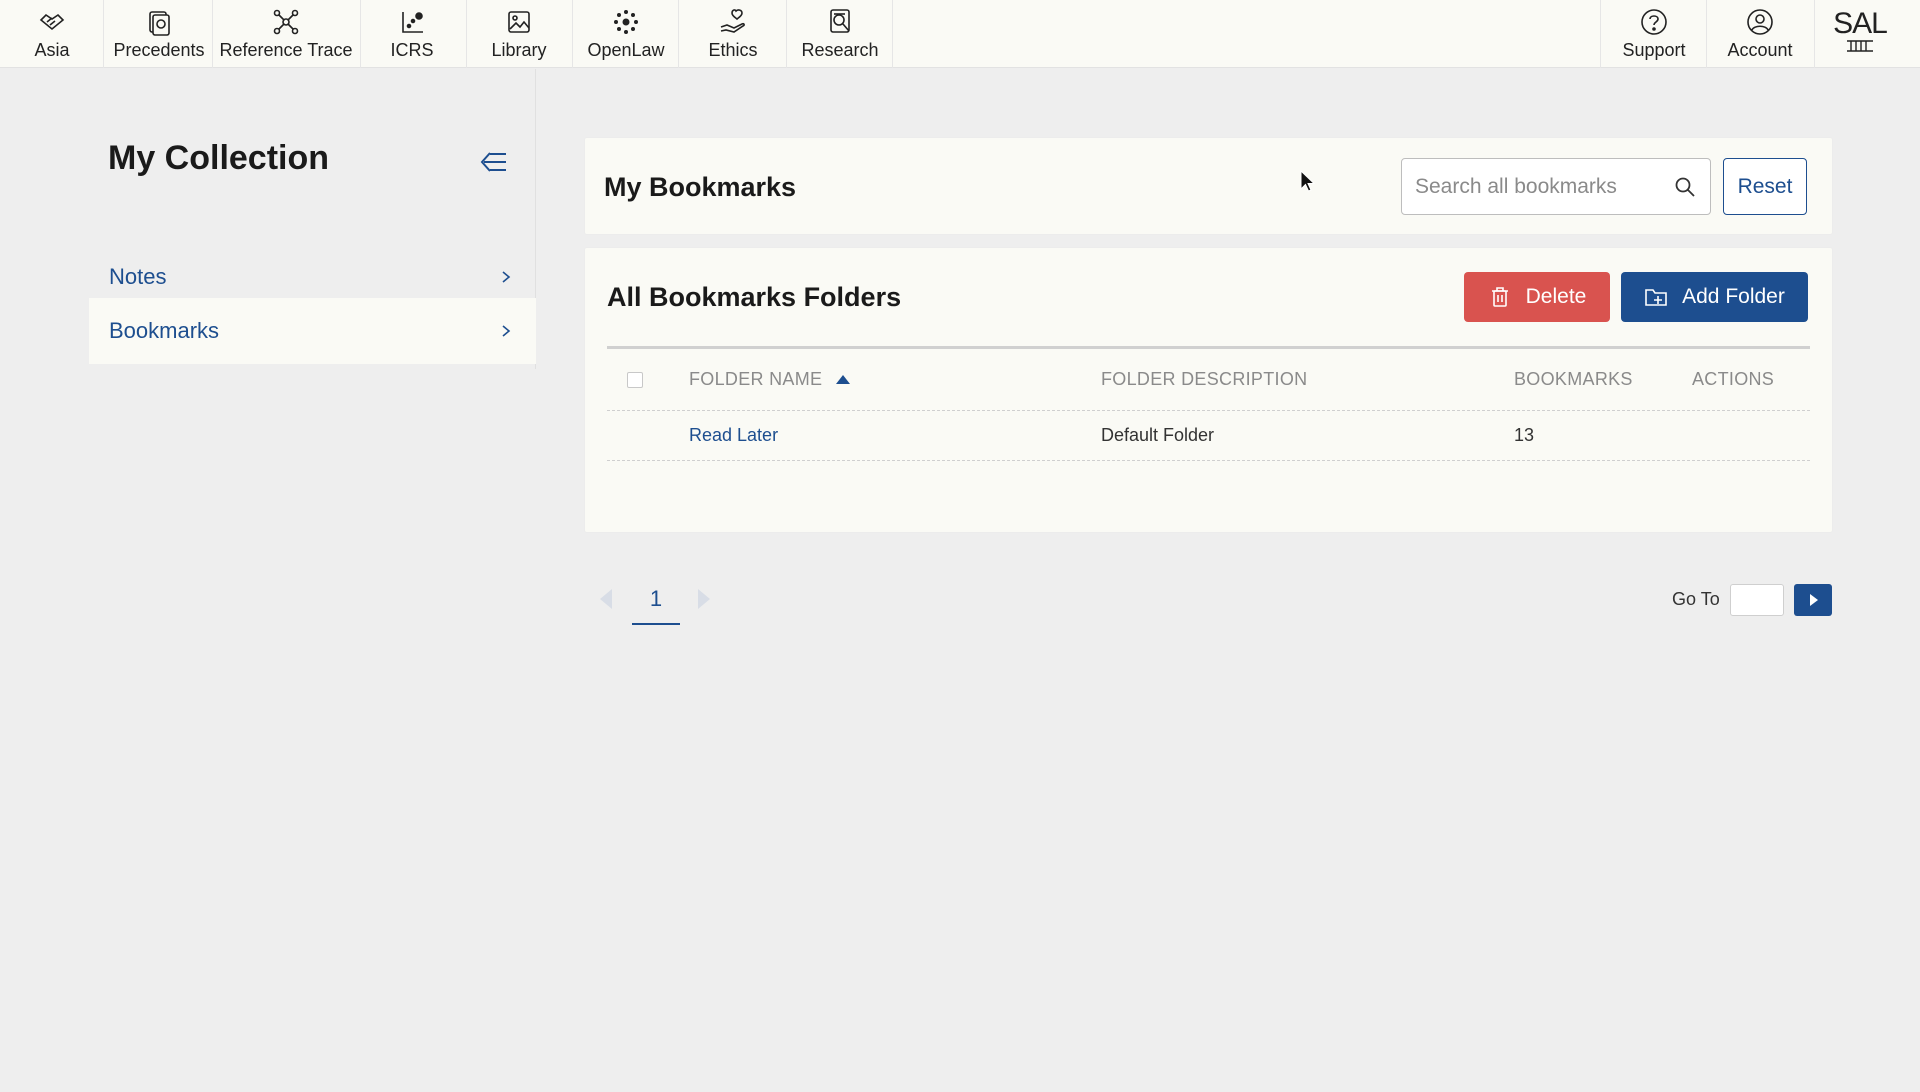  Describe the element at coordinates (1733, 296) in the screenshot. I see `add-folder-button-label: Add Folder` at that location.